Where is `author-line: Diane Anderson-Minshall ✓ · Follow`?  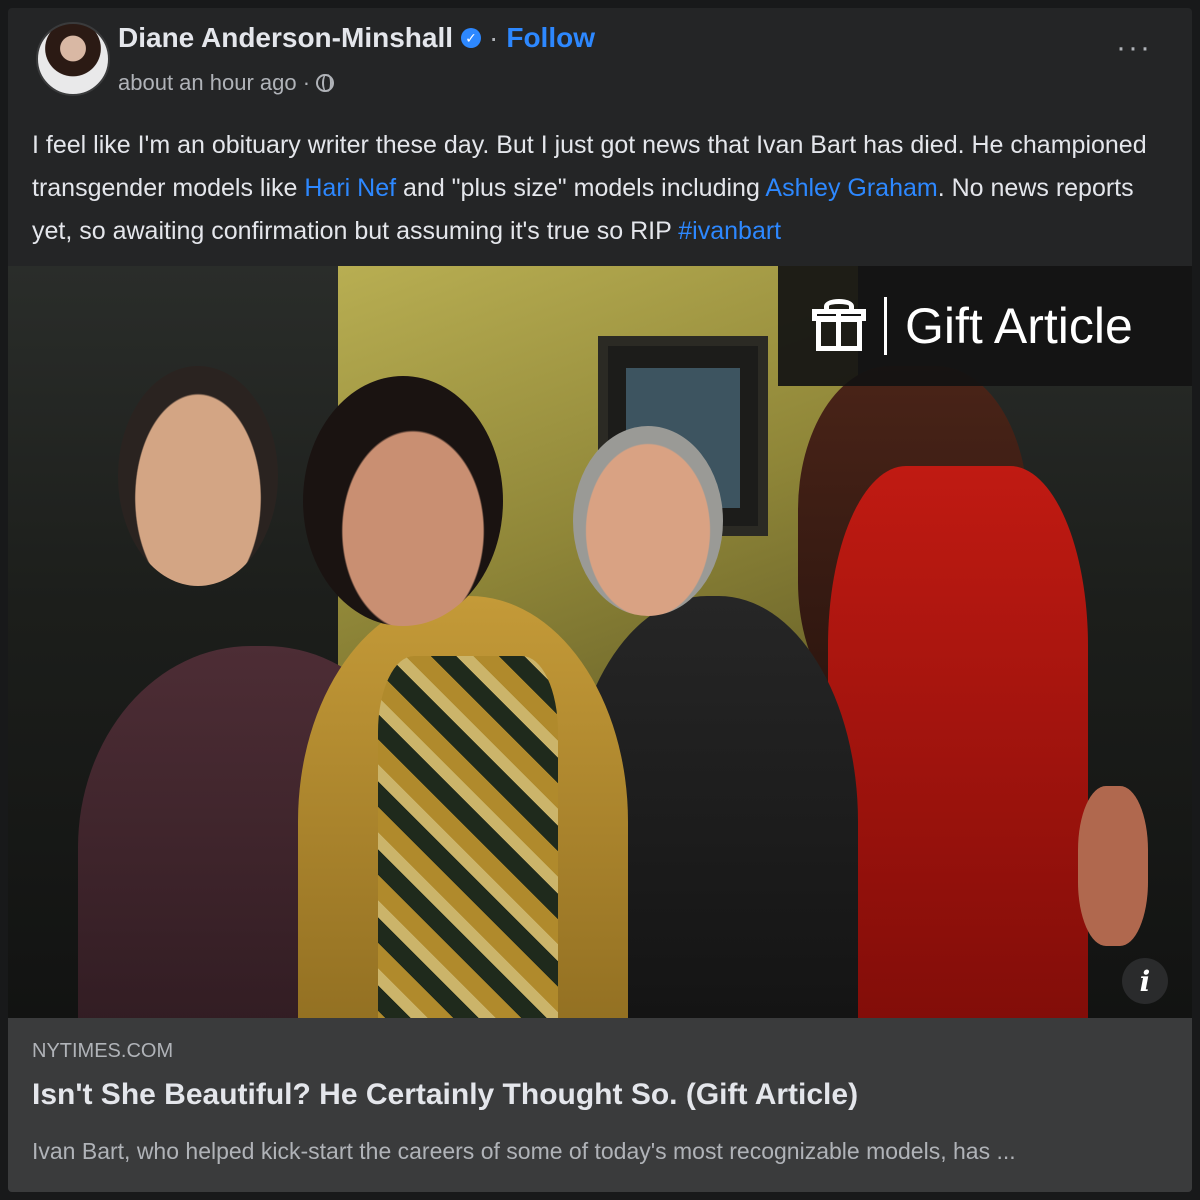 author-line: Diane Anderson-Minshall ✓ · Follow is located at coordinates (356, 38).